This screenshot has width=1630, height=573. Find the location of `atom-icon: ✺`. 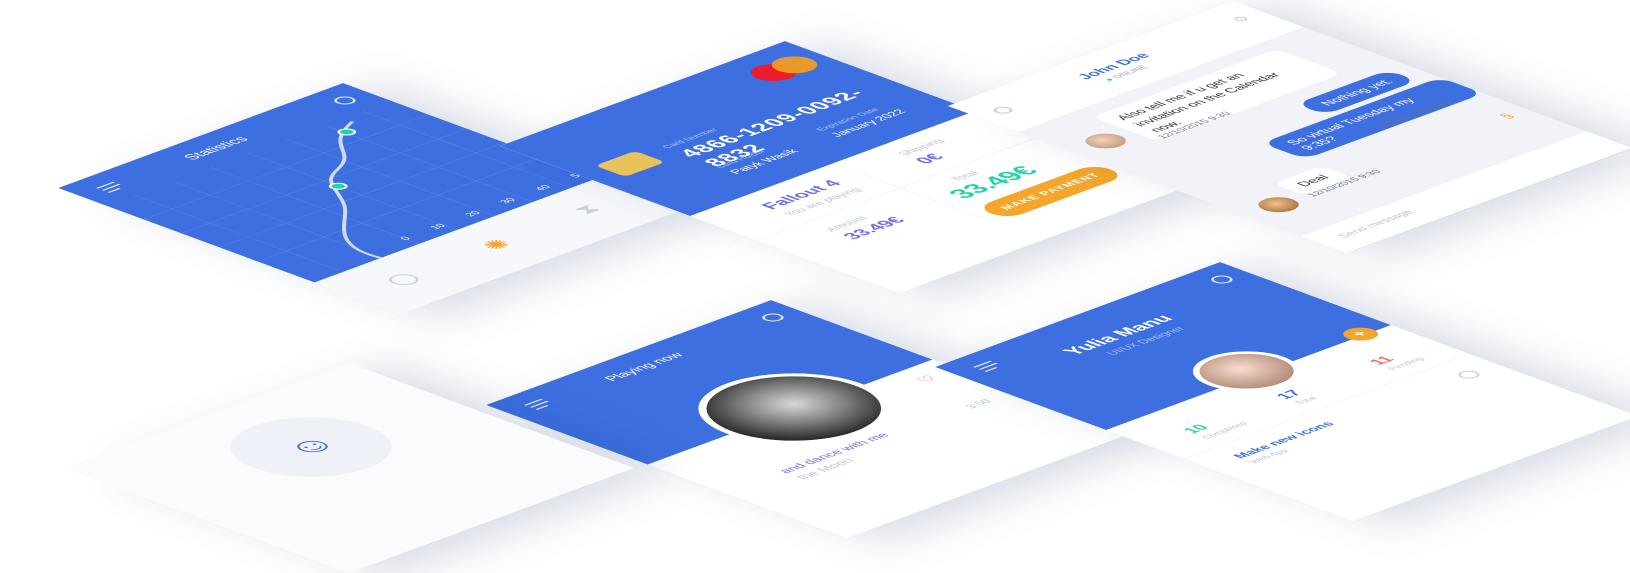

atom-icon: ✺ is located at coordinates (497, 244).